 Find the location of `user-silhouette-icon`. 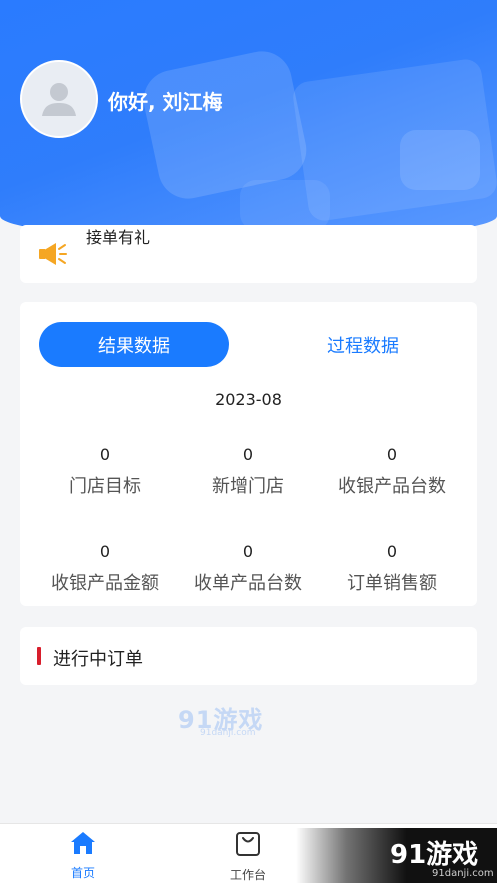

user-silhouette-icon is located at coordinates (59, 99).